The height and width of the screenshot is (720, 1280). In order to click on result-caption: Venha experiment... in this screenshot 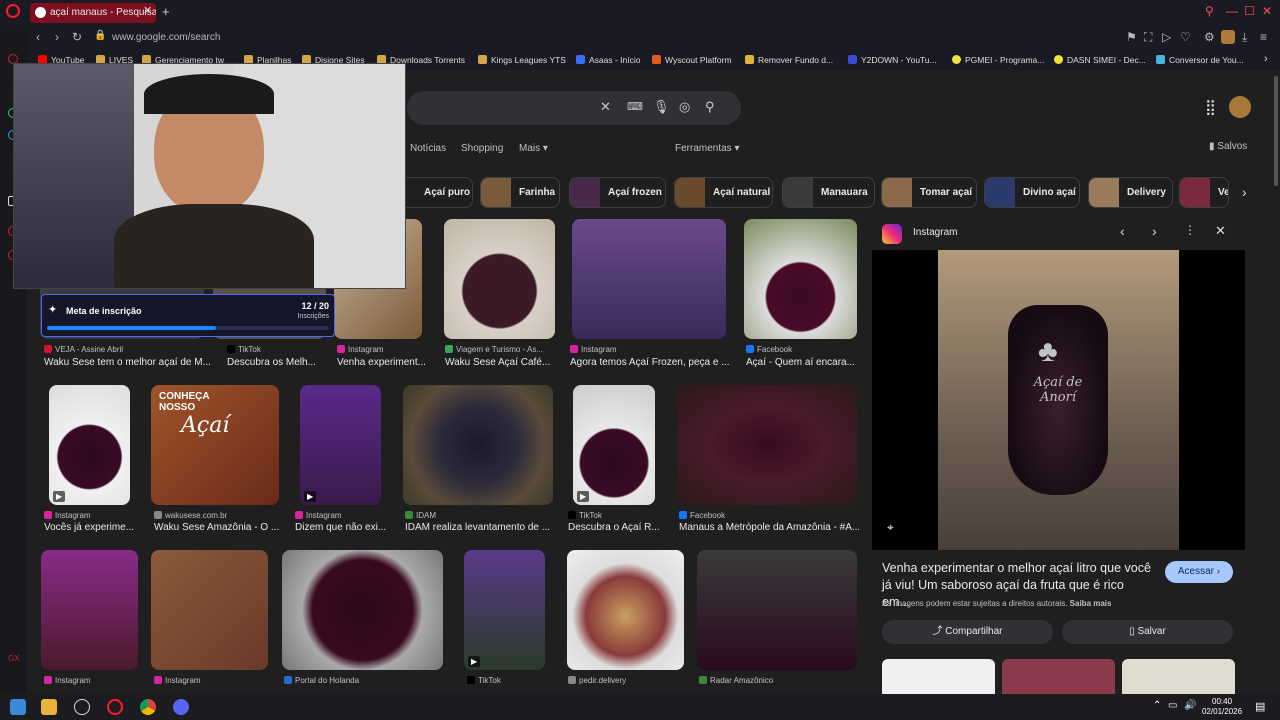, I will do `click(382, 362)`.